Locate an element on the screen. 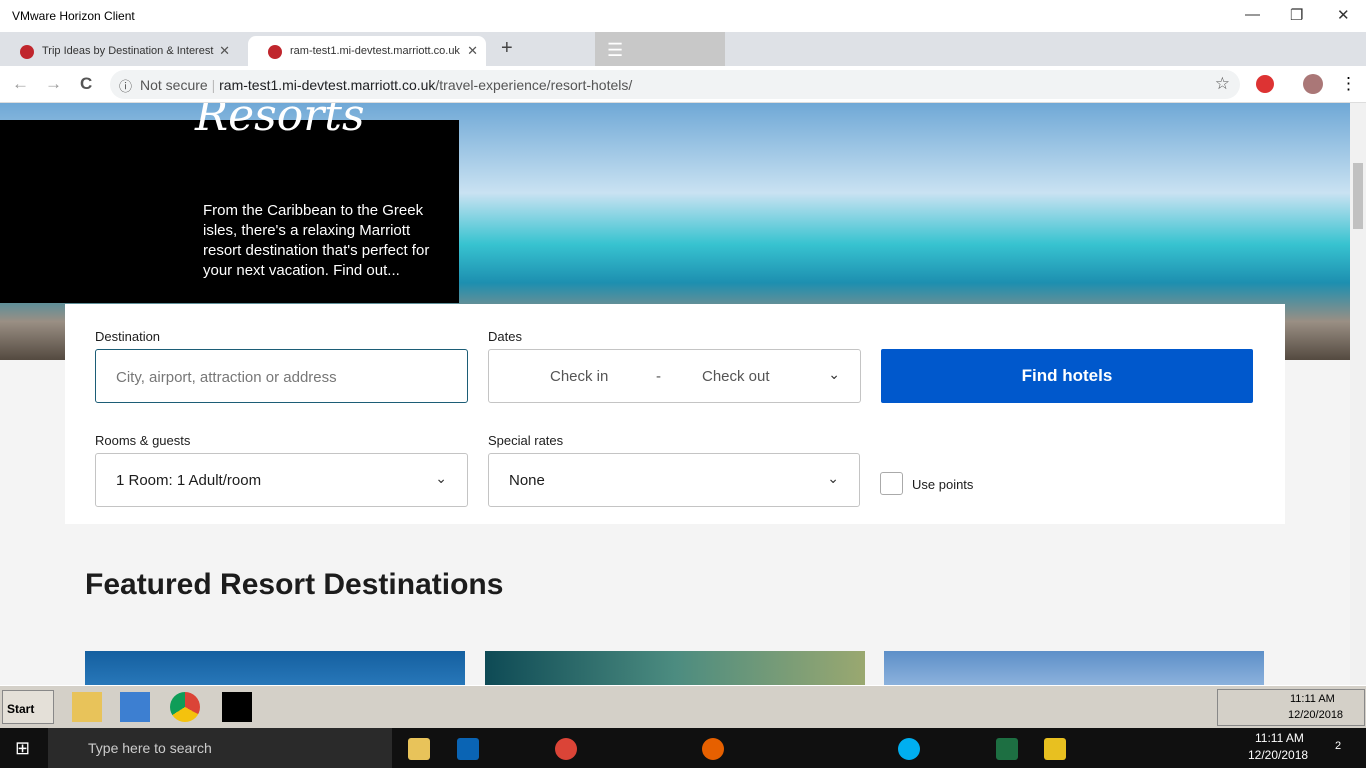 The height and width of the screenshot is (768, 1366). destination-input: City, airport, attraction or address is located at coordinates (281, 376).